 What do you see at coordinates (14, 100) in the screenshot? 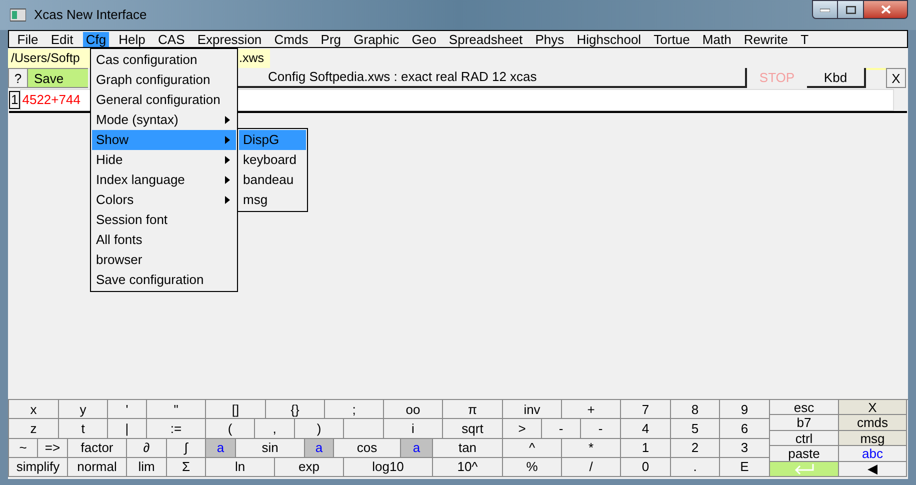
I see `entry-number: 1` at bounding box center [14, 100].